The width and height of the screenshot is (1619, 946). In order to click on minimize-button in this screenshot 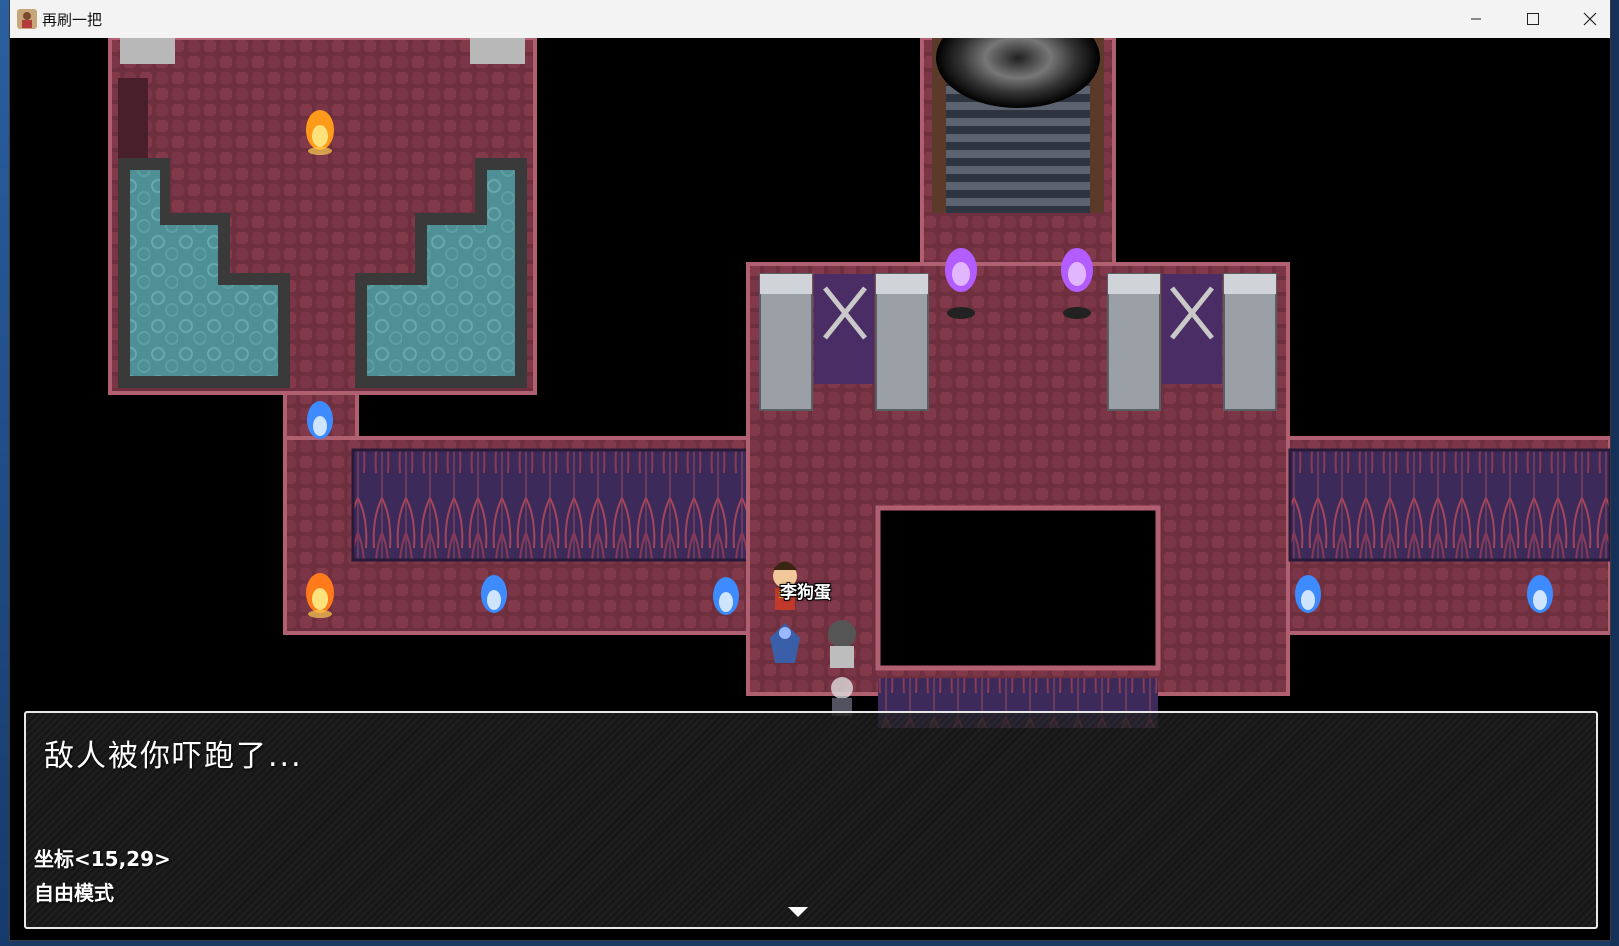, I will do `click(1476, 19)`.